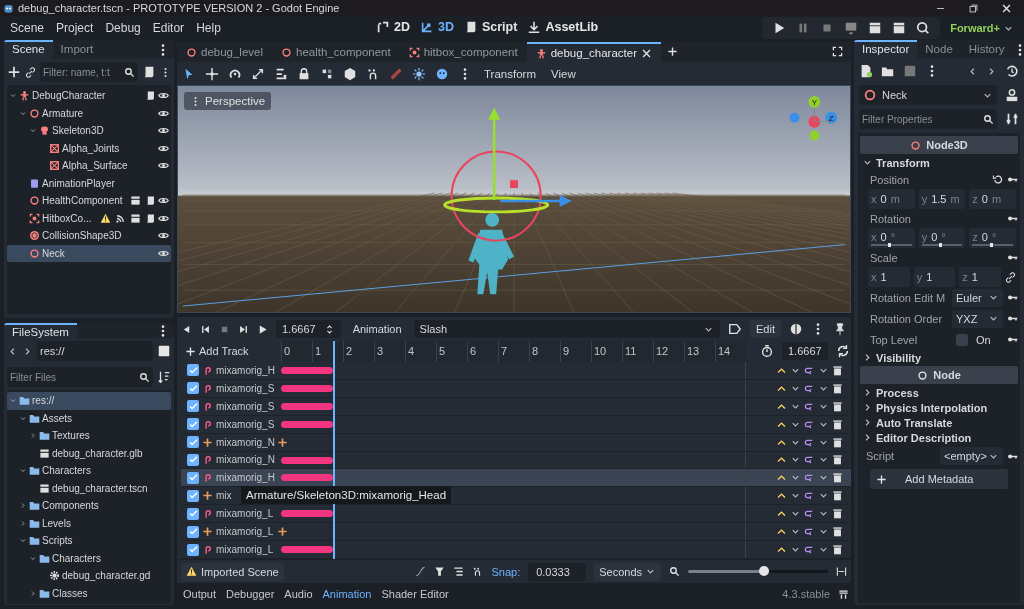  Describe the element at coordinates (947, 145) in the screenshot. I see `section-title: Node3D` at that location.